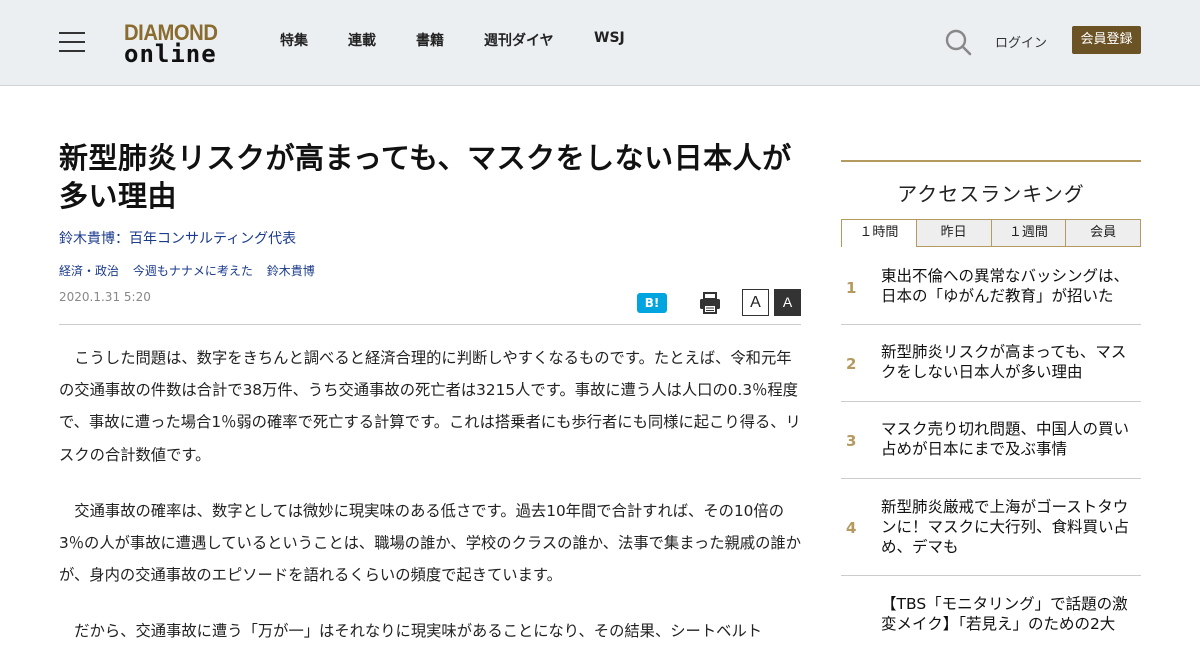 This screenshot has height=672, width=1200. What do you see at coordinates (954, 233) in the screenshot?
I see `tab-yesterday: 昨日` at bounding box center [954, 233].